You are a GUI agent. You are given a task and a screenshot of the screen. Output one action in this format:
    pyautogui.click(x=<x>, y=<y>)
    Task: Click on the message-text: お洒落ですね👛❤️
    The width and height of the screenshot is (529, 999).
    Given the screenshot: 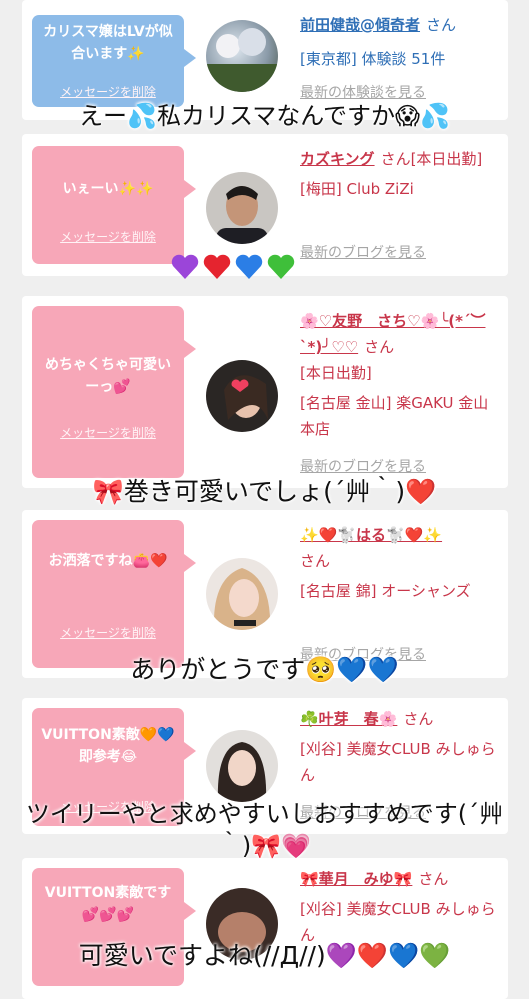 What is the action you would take?
    pyautogui.click(x=108, y=561)
    